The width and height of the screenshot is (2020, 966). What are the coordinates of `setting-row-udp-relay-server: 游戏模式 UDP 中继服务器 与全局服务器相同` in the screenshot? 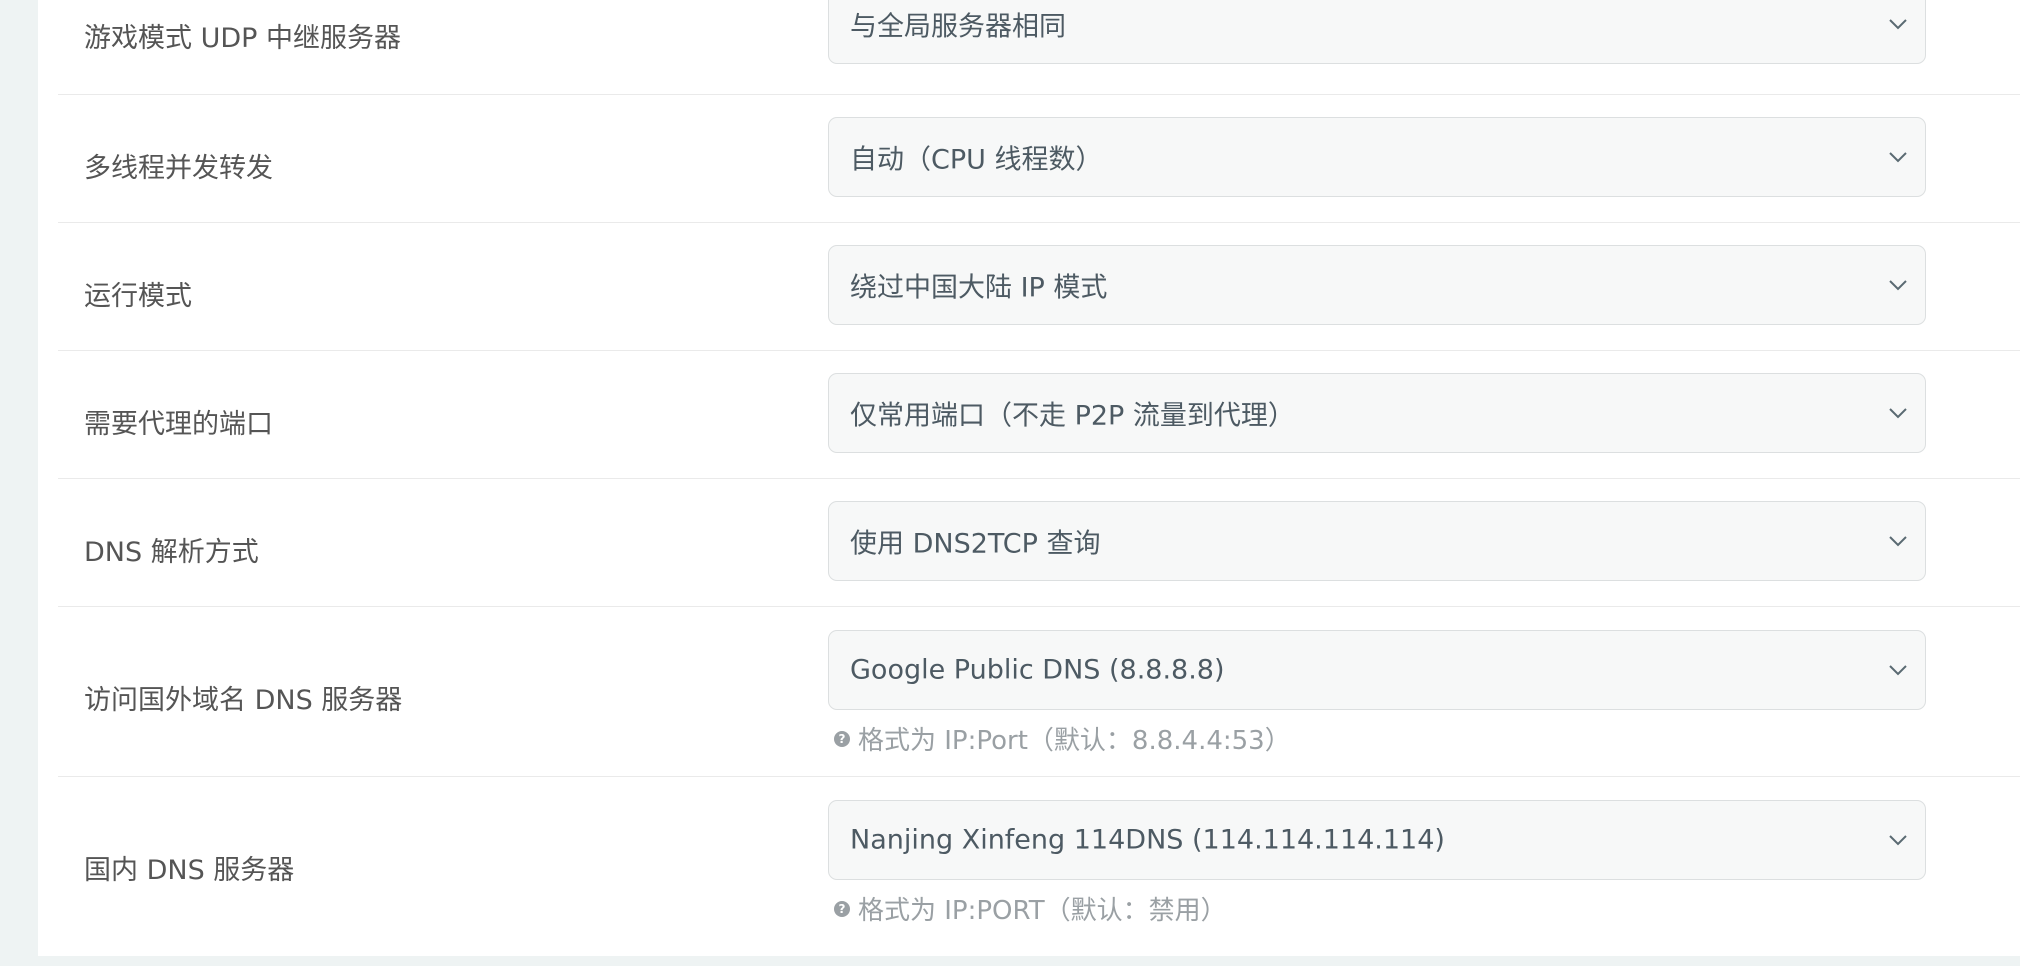 It's located at (1039, 47).